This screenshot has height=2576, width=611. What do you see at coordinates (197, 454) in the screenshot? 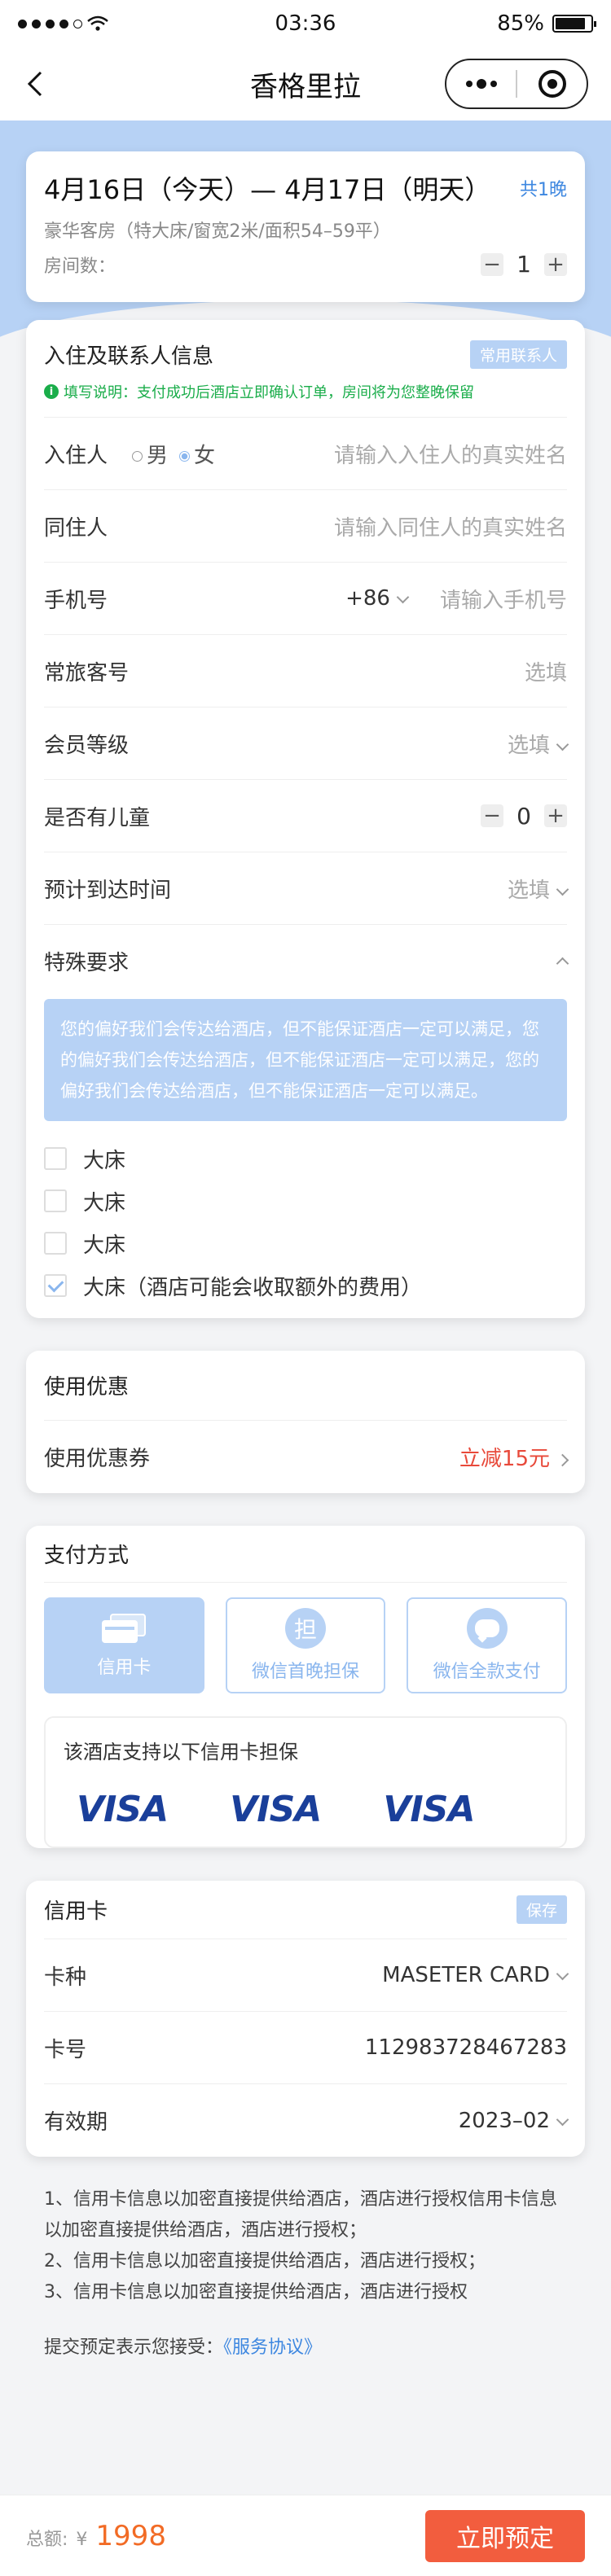
I see `gender-female-radio: 女` at bounding box center [197, 454].